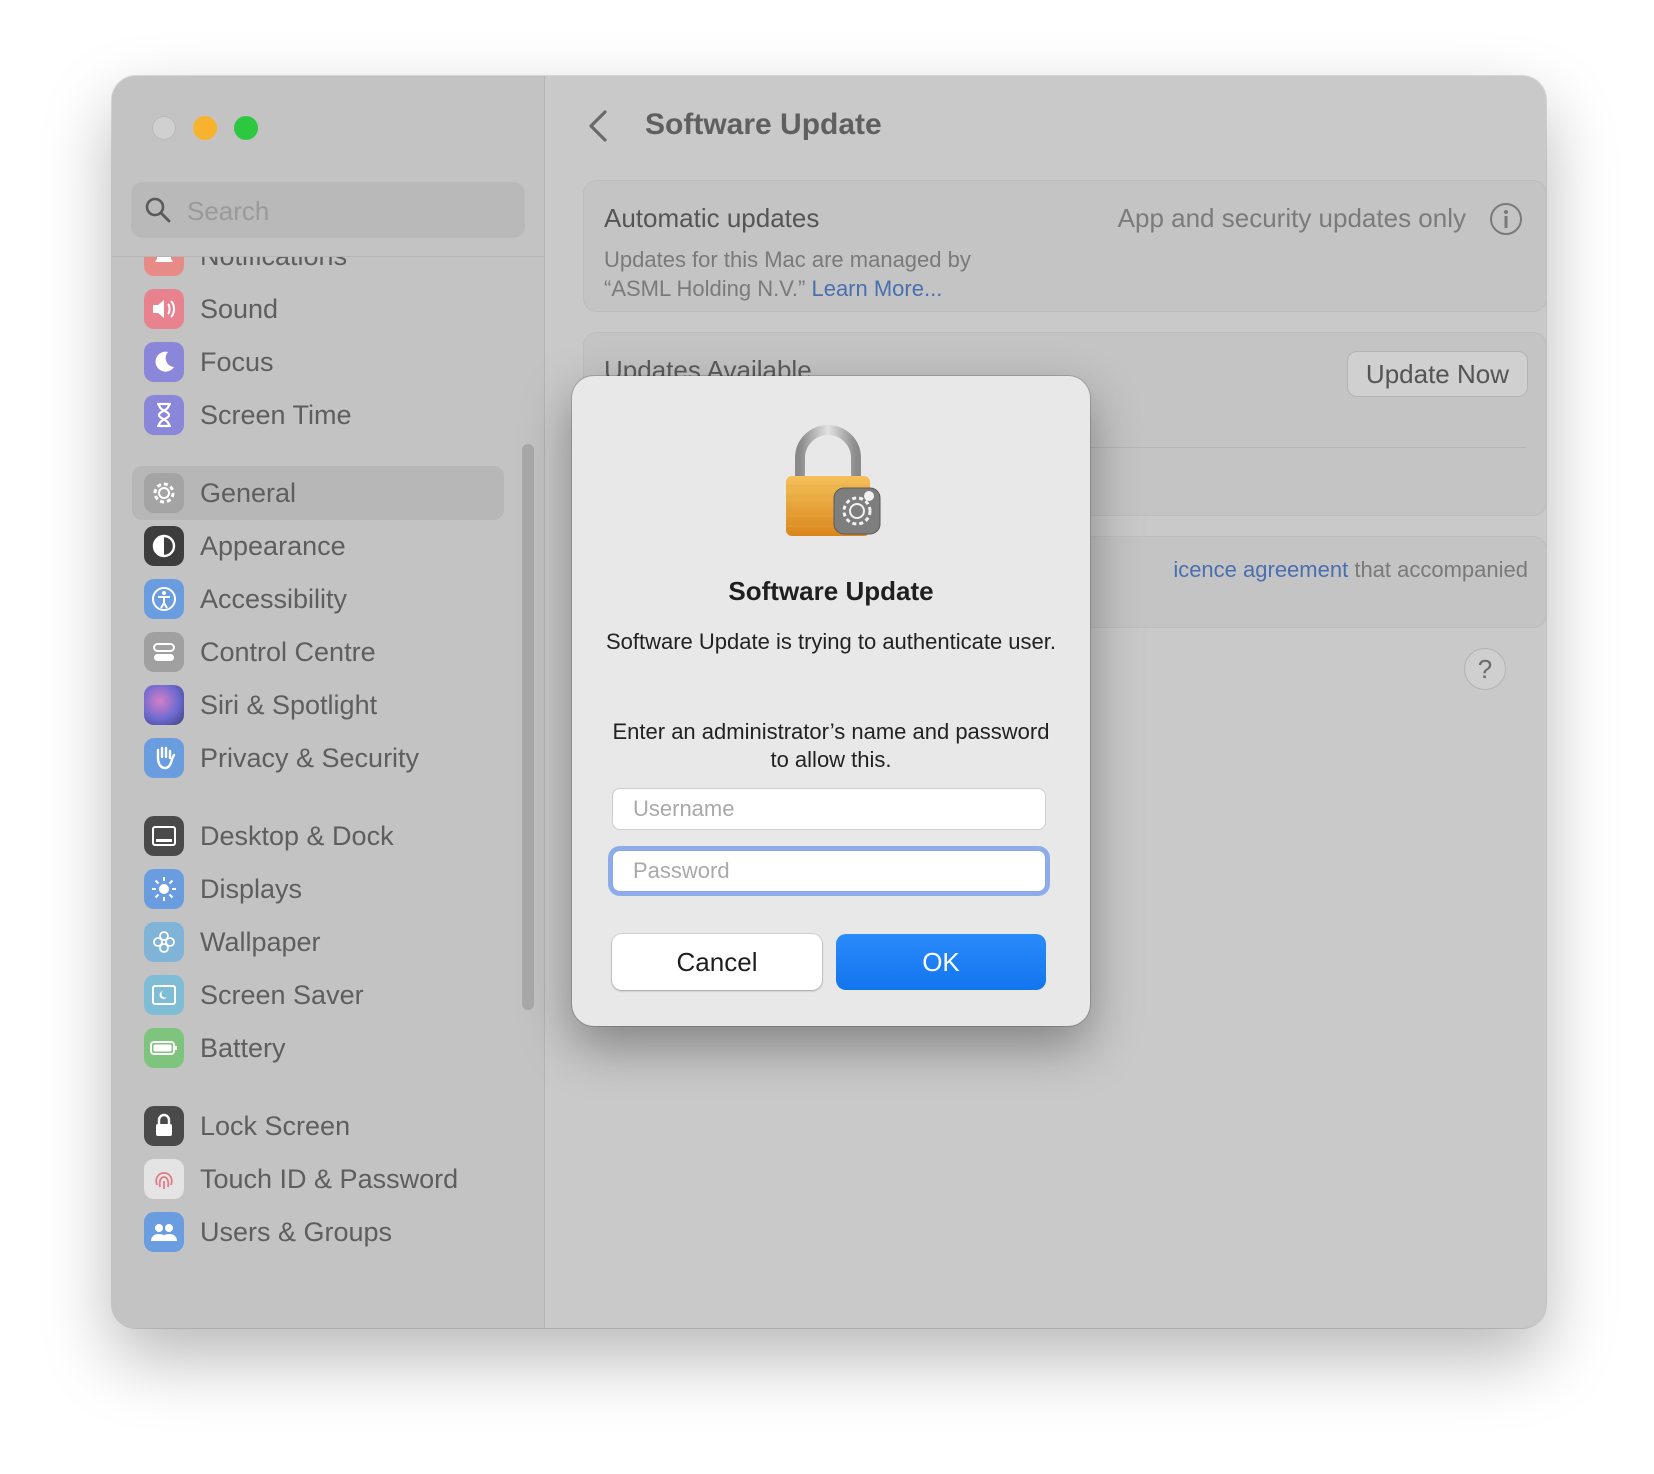 The width and height of the screenshot is (1654, 1474). What do you see at coordinates (712, 218) in the screenshot?
I see `automatic-updates-title: Automatic updates` at bounding box center [712, 218].